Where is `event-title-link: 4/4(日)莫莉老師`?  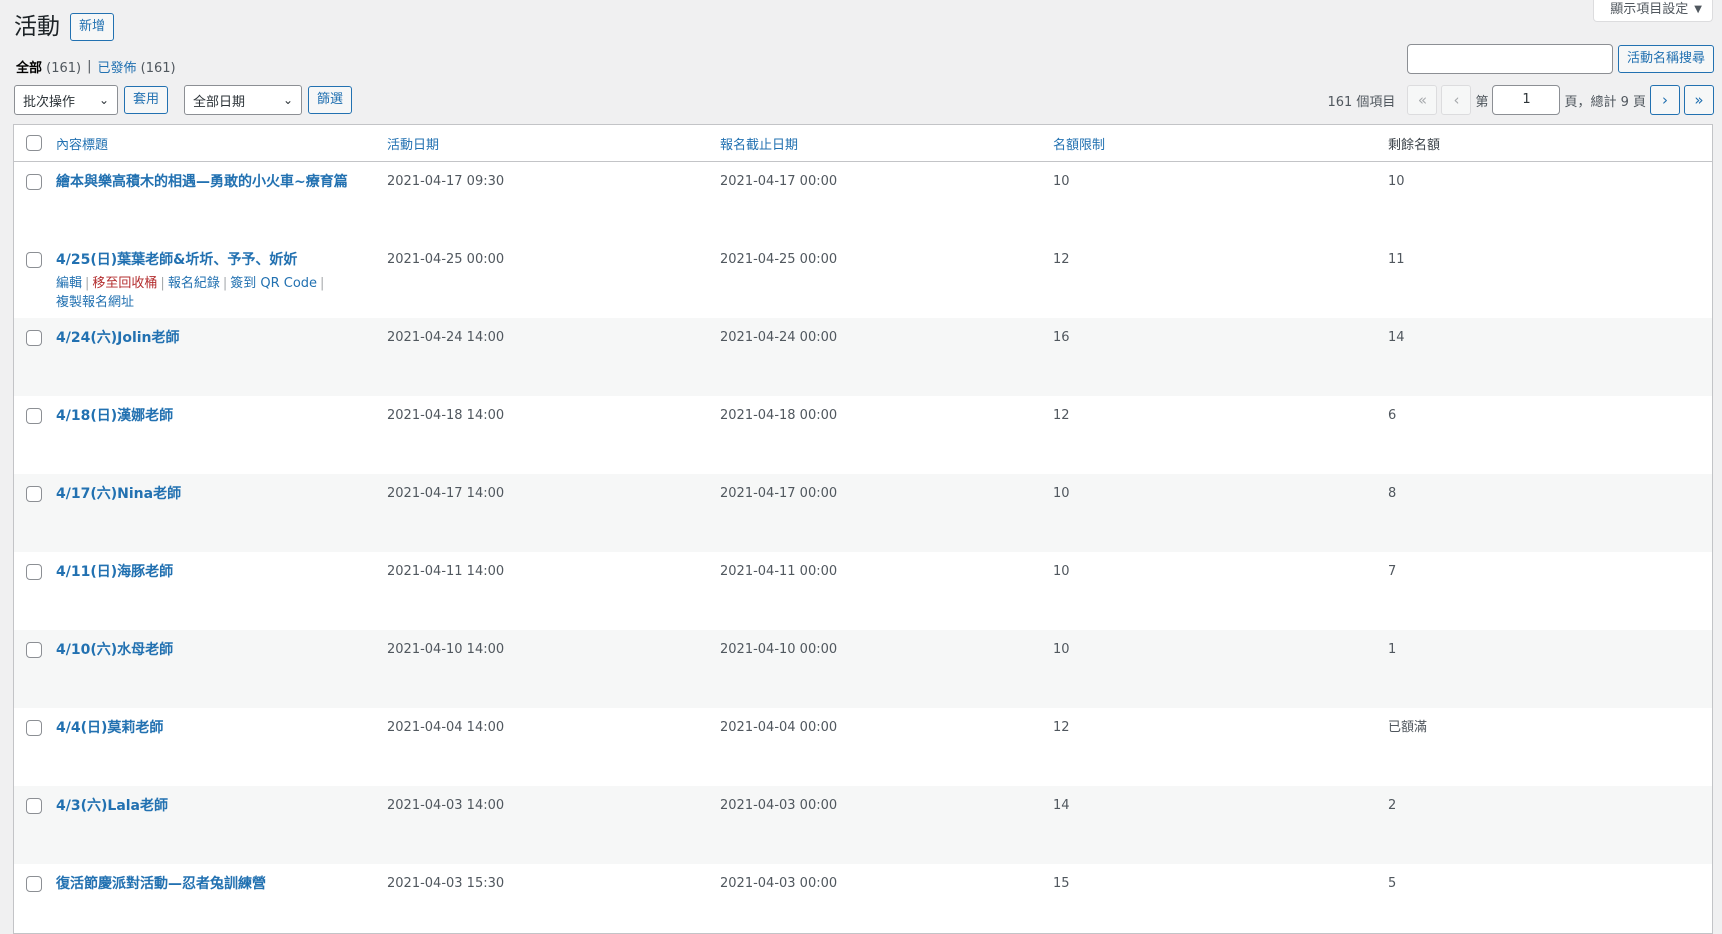 event-title-link: 4/4(日)莫莉老師 is located at coordinates (109, 728).